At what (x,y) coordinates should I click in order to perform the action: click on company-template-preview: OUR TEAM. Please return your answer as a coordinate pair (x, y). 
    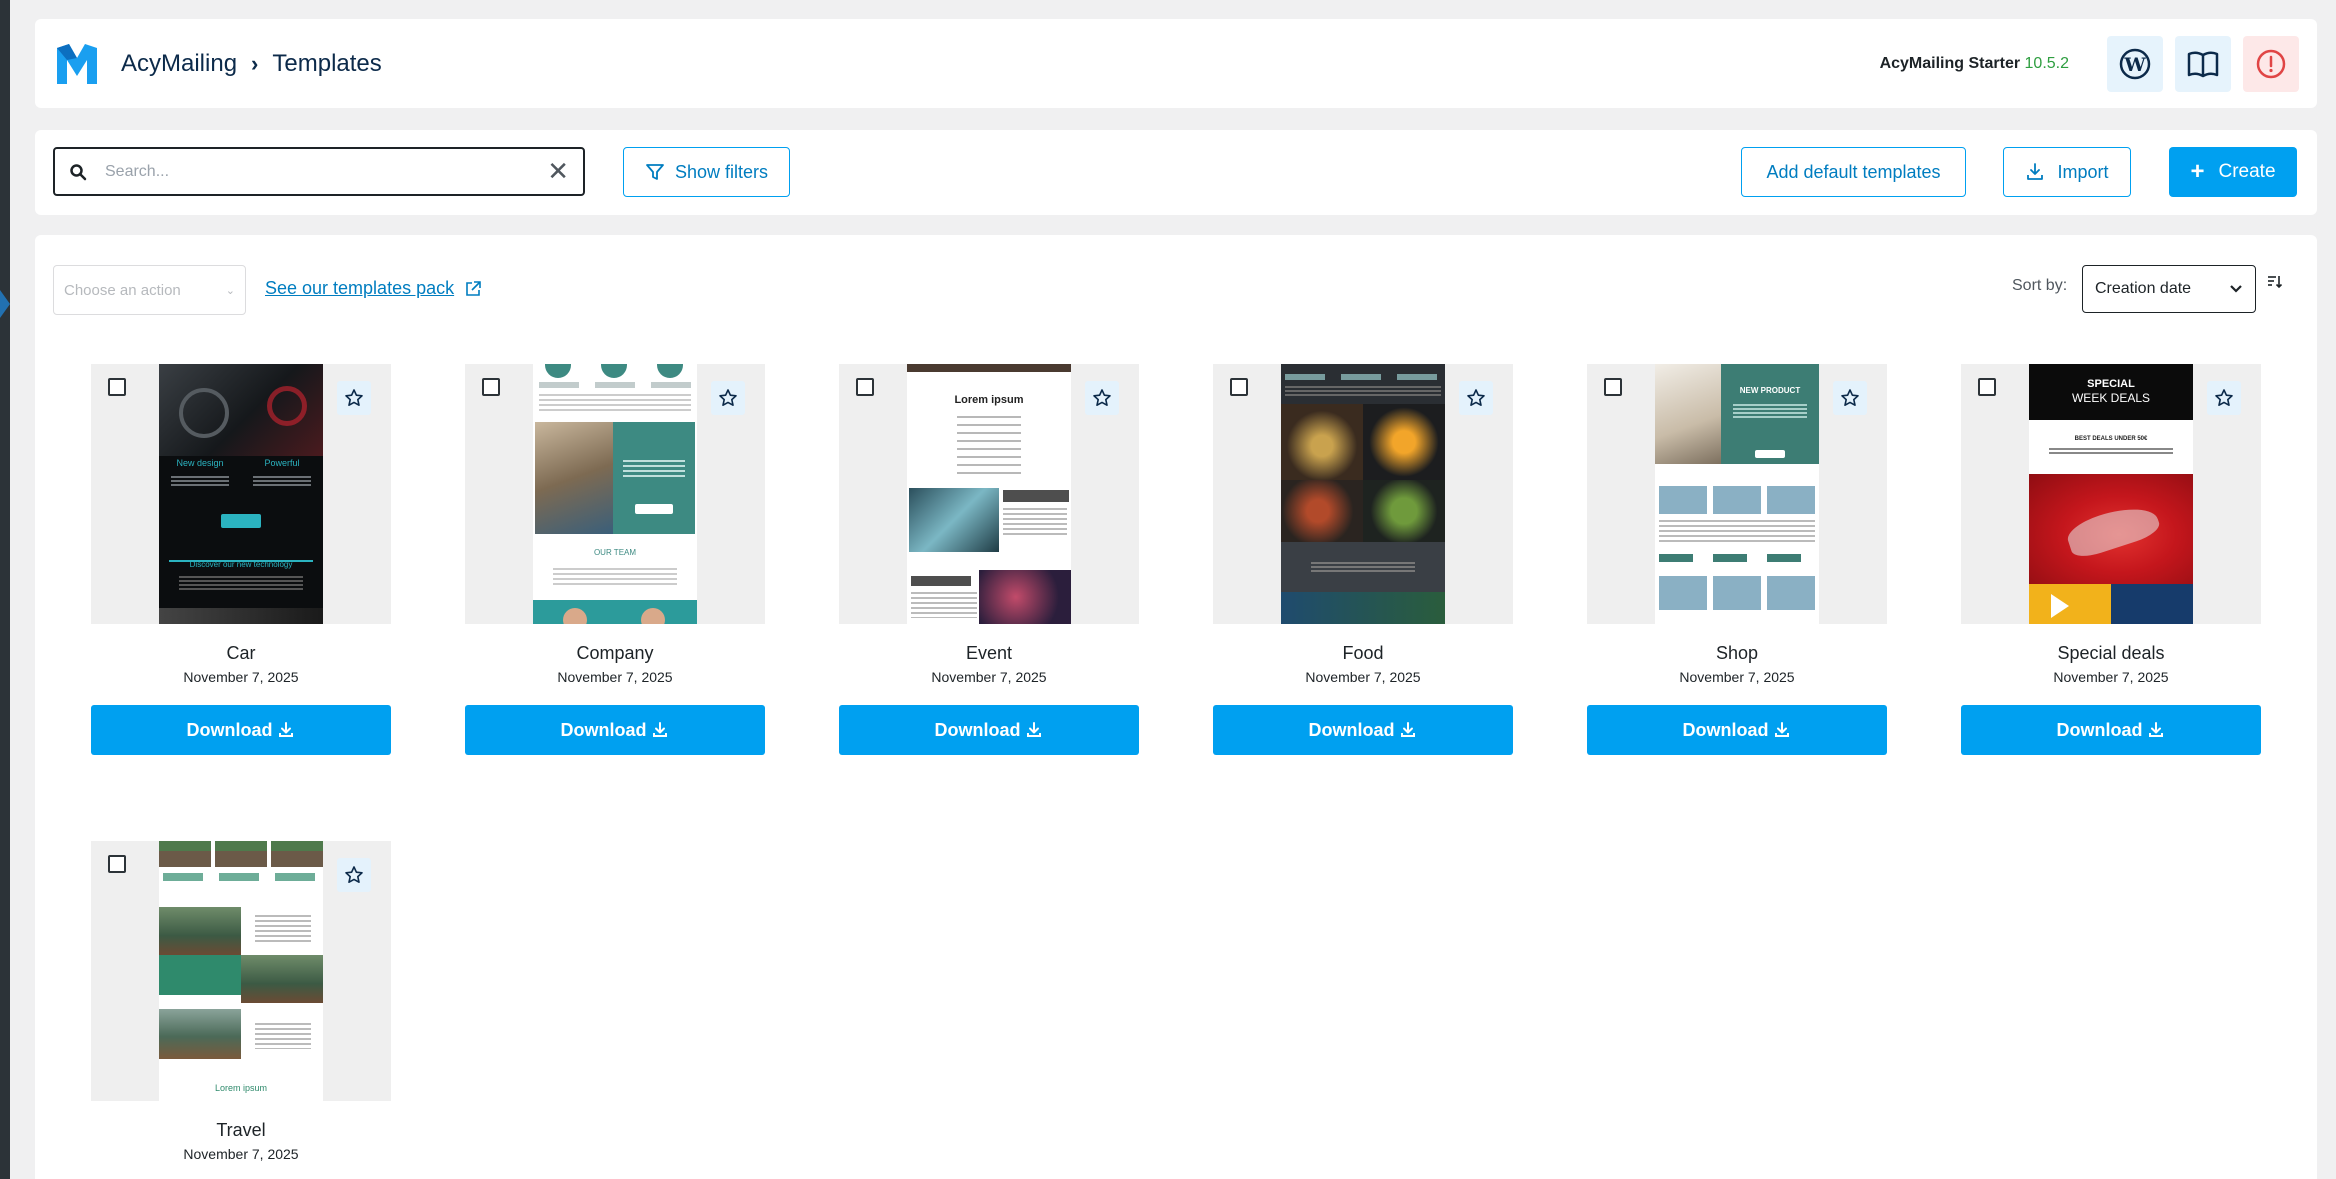
    Looking at the image, I should click on (615, 494).